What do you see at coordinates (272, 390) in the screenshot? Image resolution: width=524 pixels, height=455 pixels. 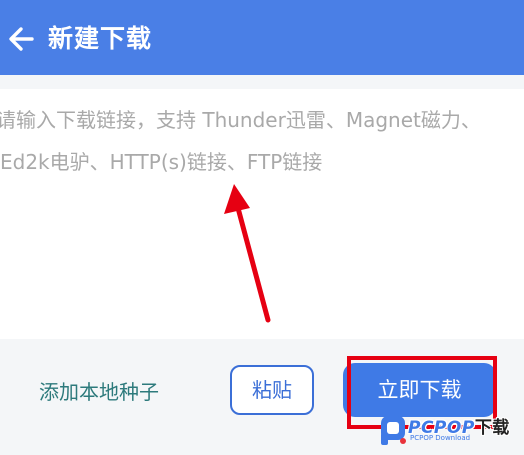 I see `paste-button: 粘贴` at bounding box center [272, 390].